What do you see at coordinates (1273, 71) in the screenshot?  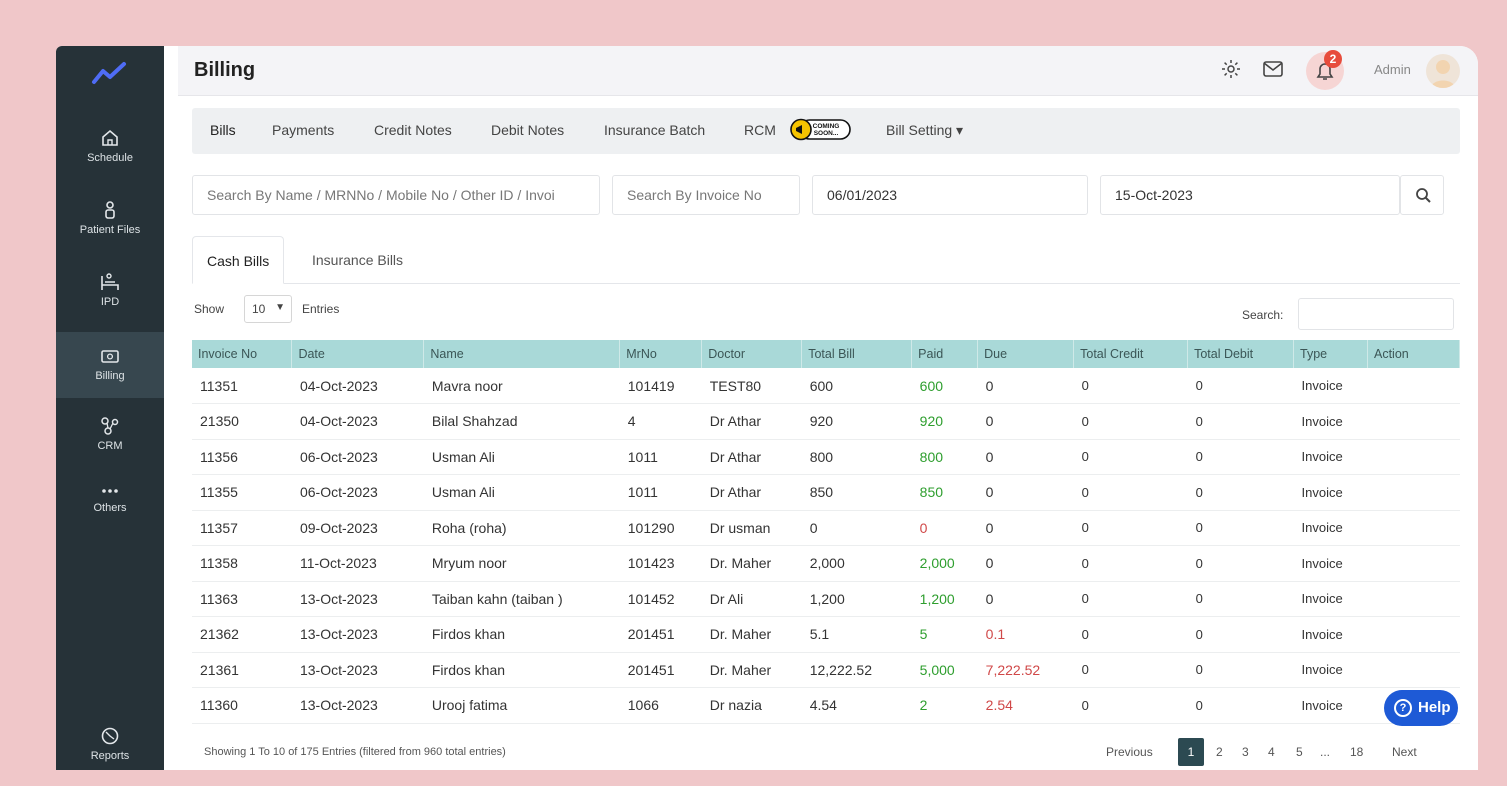 I see `mail-icon` at bounding box center [1273, 71].